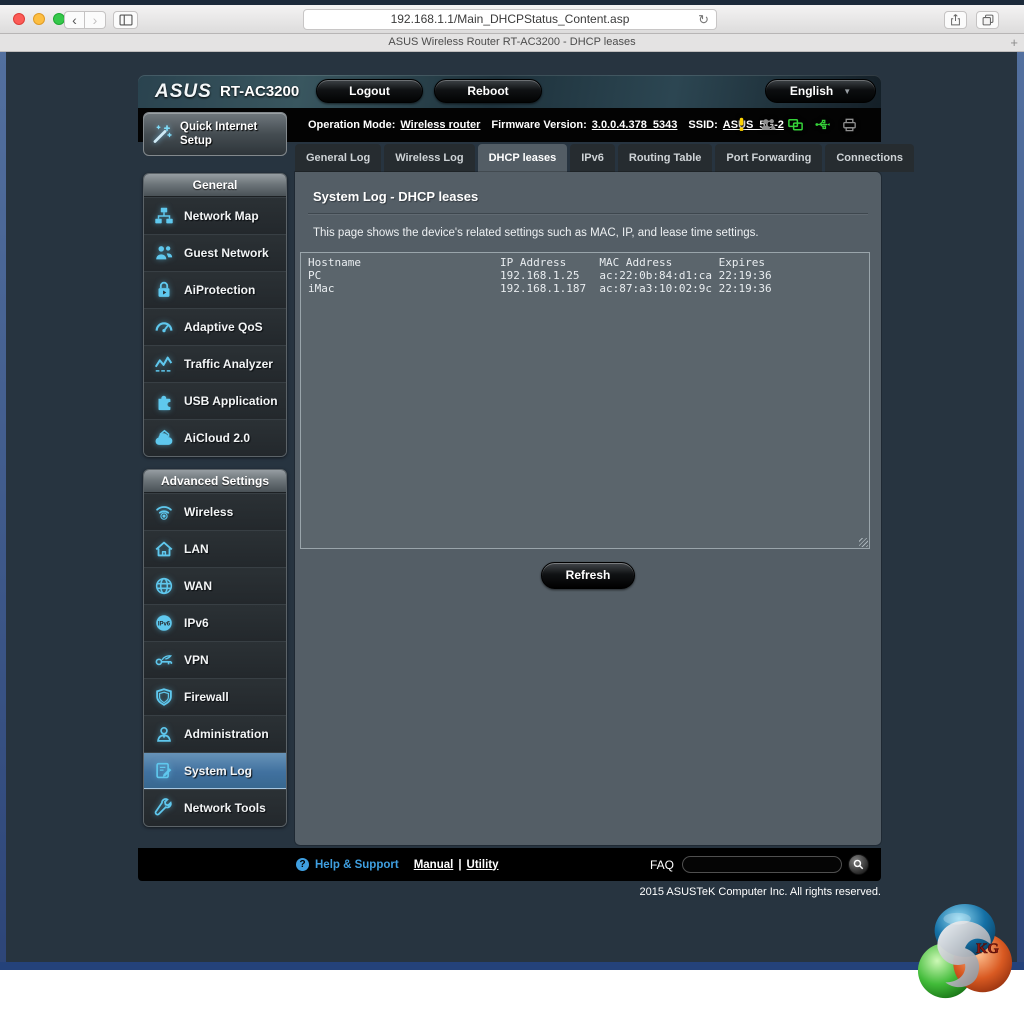 Image resolution: width=1024 pixels, height=1014 pixels. What do you see at coordinates (762, 864) in the screenshot?
I see `faq-search-input` at bounding box center [762, 864].